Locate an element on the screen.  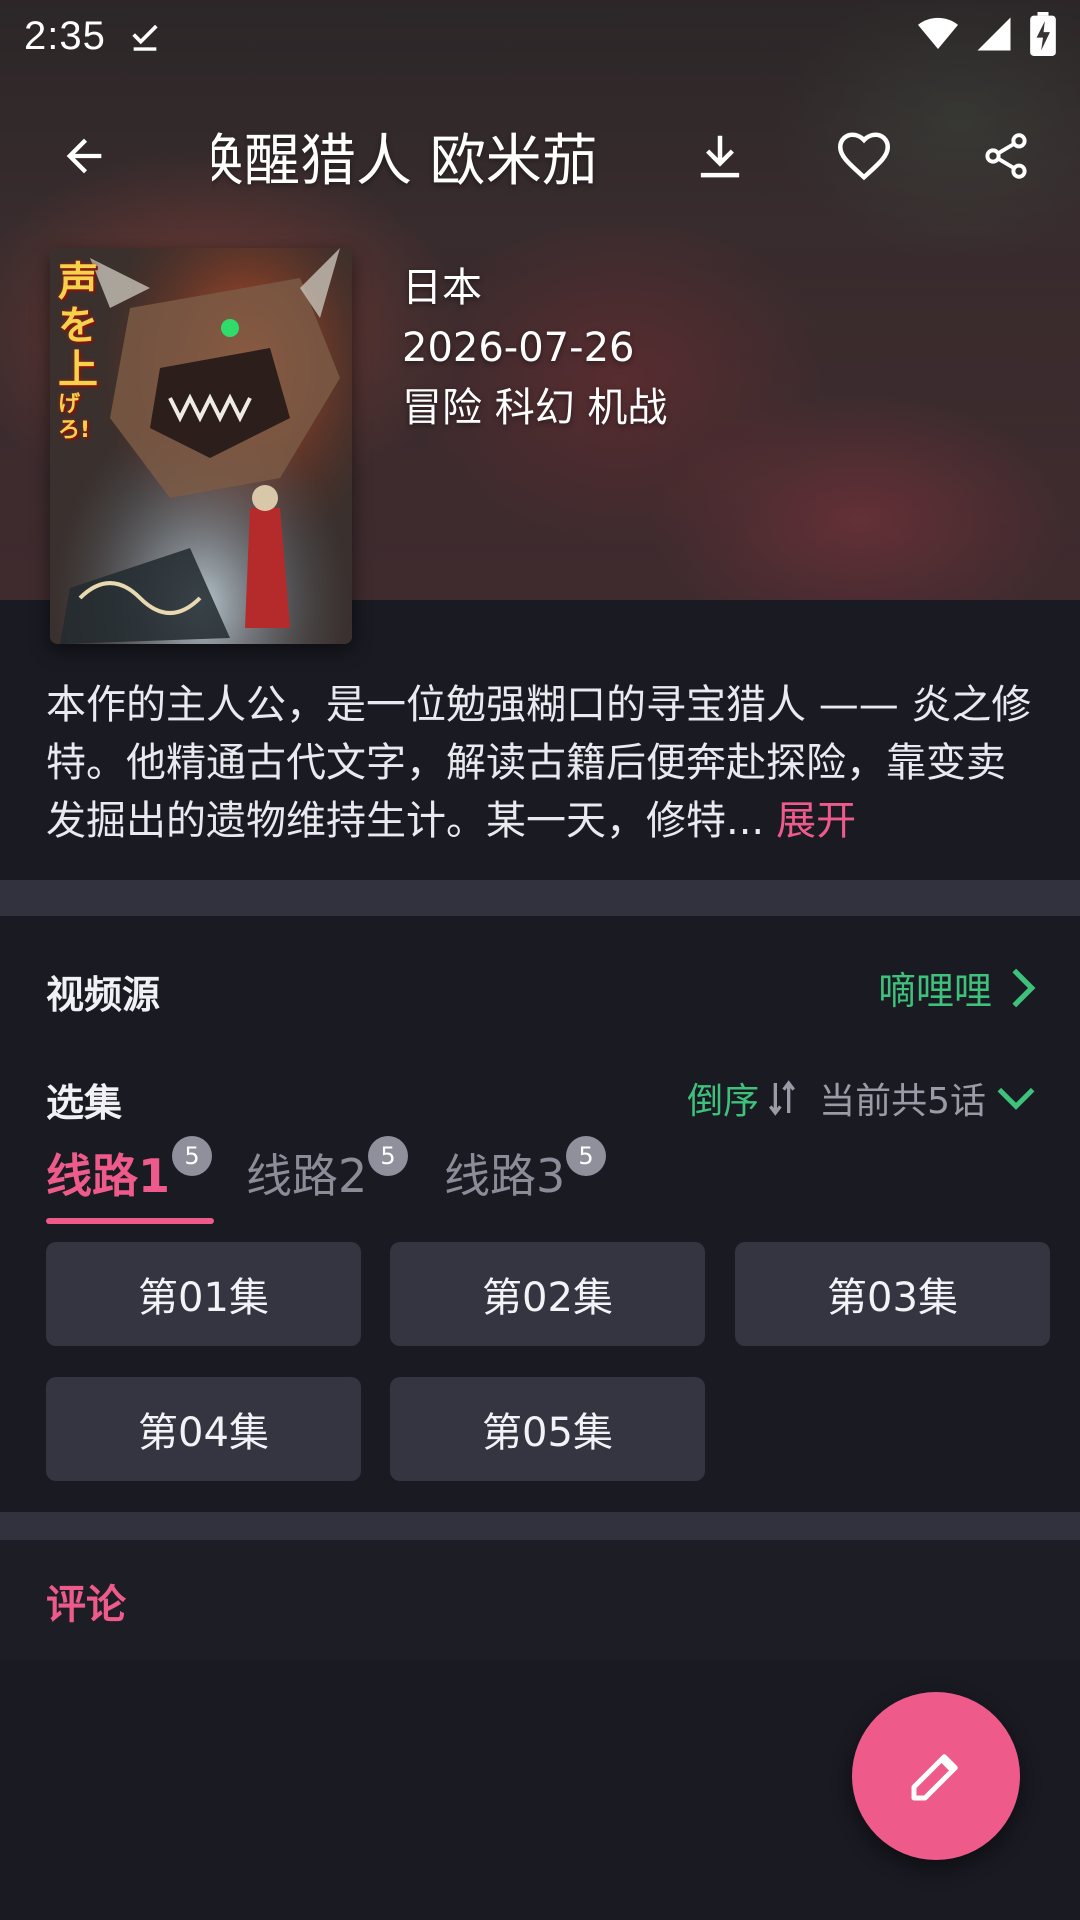
poster-image: 声を 上 げろ! is located at coordinates (201, 446).